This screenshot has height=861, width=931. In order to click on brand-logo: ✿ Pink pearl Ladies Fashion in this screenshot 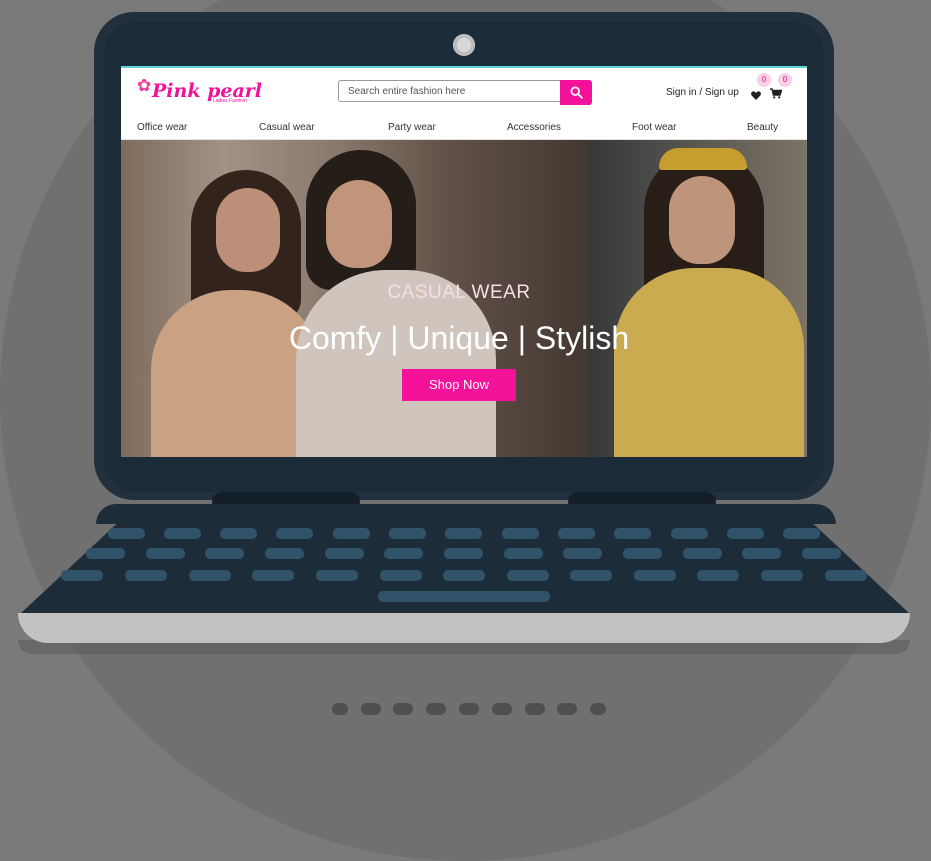, I will do `click(202, 92)`.